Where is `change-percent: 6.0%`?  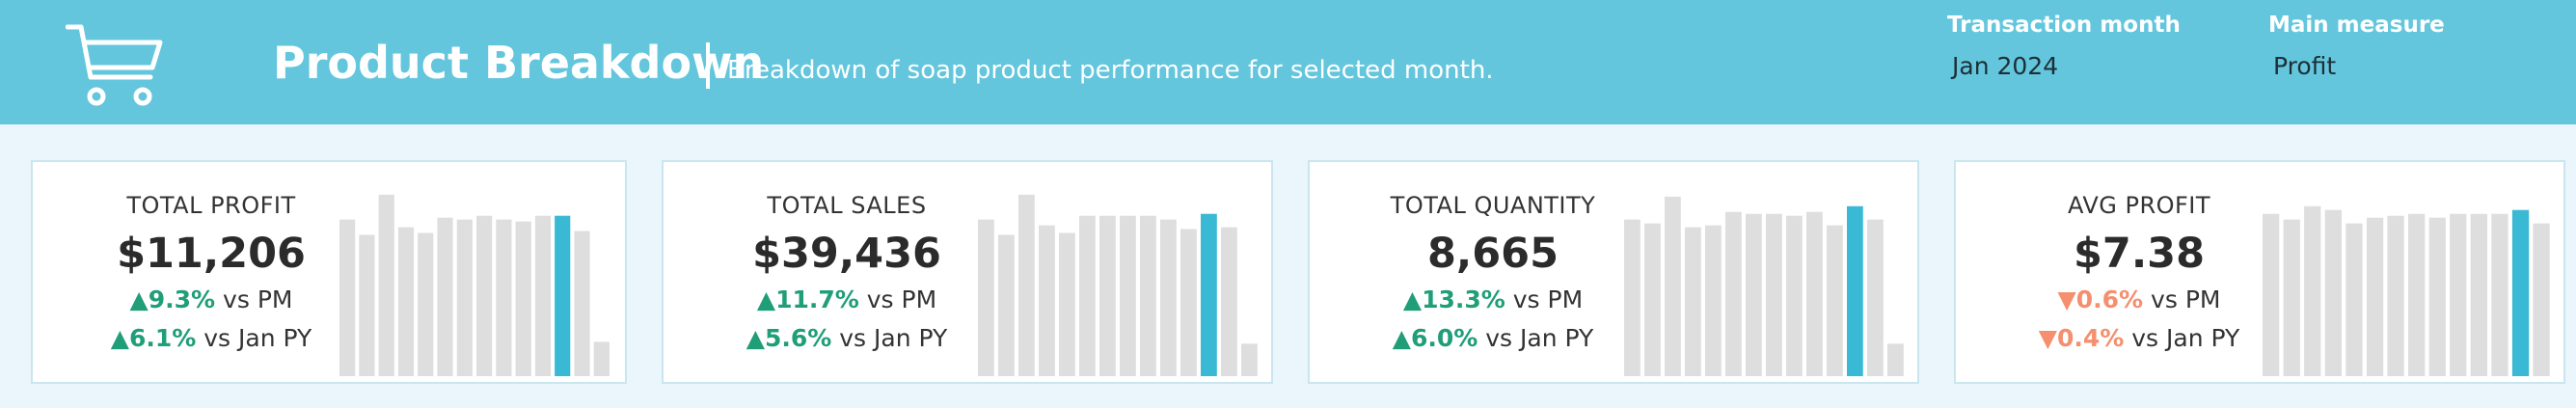 change-percent: 6.0% is located at coordinates (1444, 338).